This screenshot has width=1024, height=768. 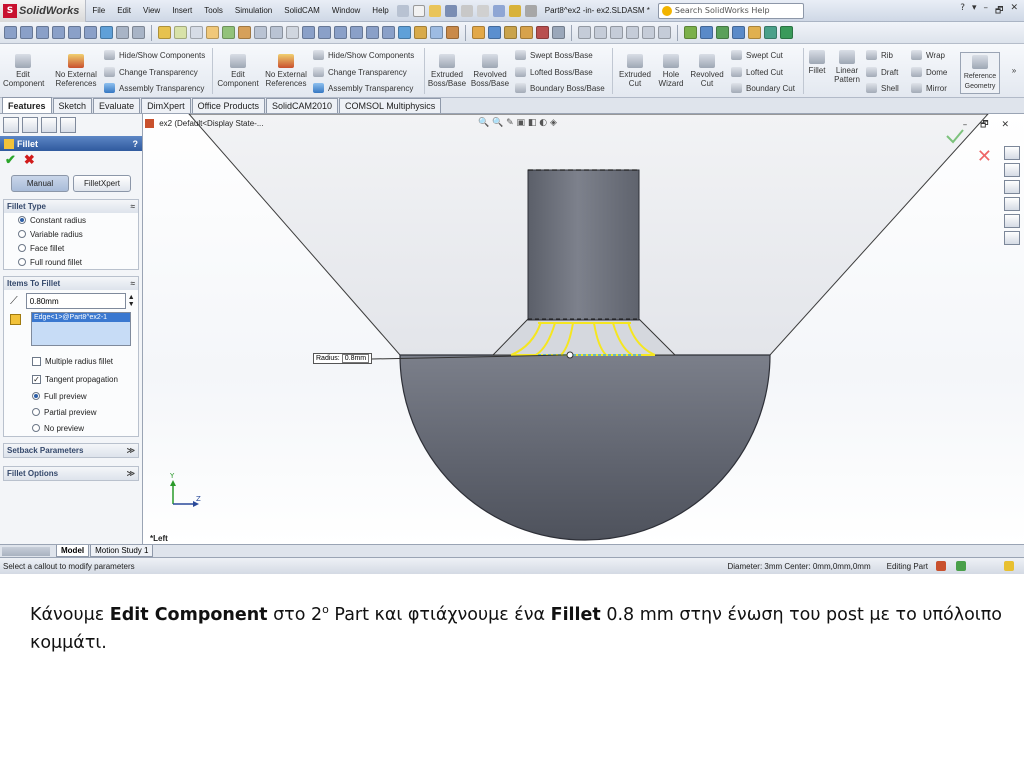 What do you see at coordinates (212, 32) in the screenshot?
I see `new-part-icon` at bounding box center [212, 32].